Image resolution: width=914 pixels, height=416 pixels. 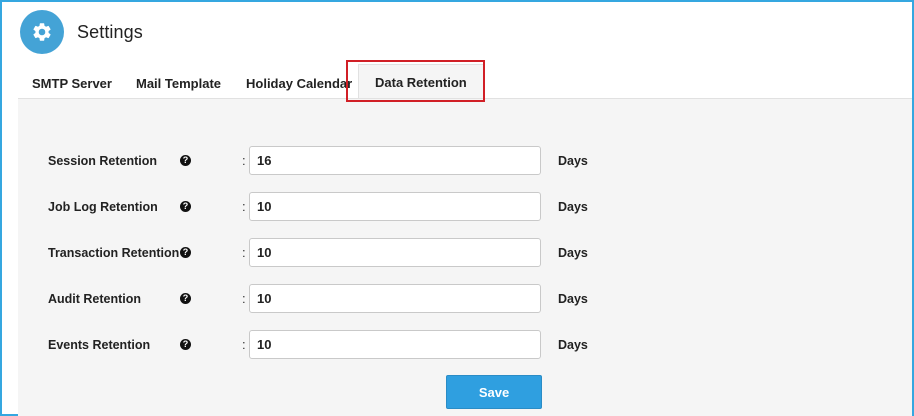 I want to click on events-retention-row: Events Retention ? : Days, so click(x=465, y=345).